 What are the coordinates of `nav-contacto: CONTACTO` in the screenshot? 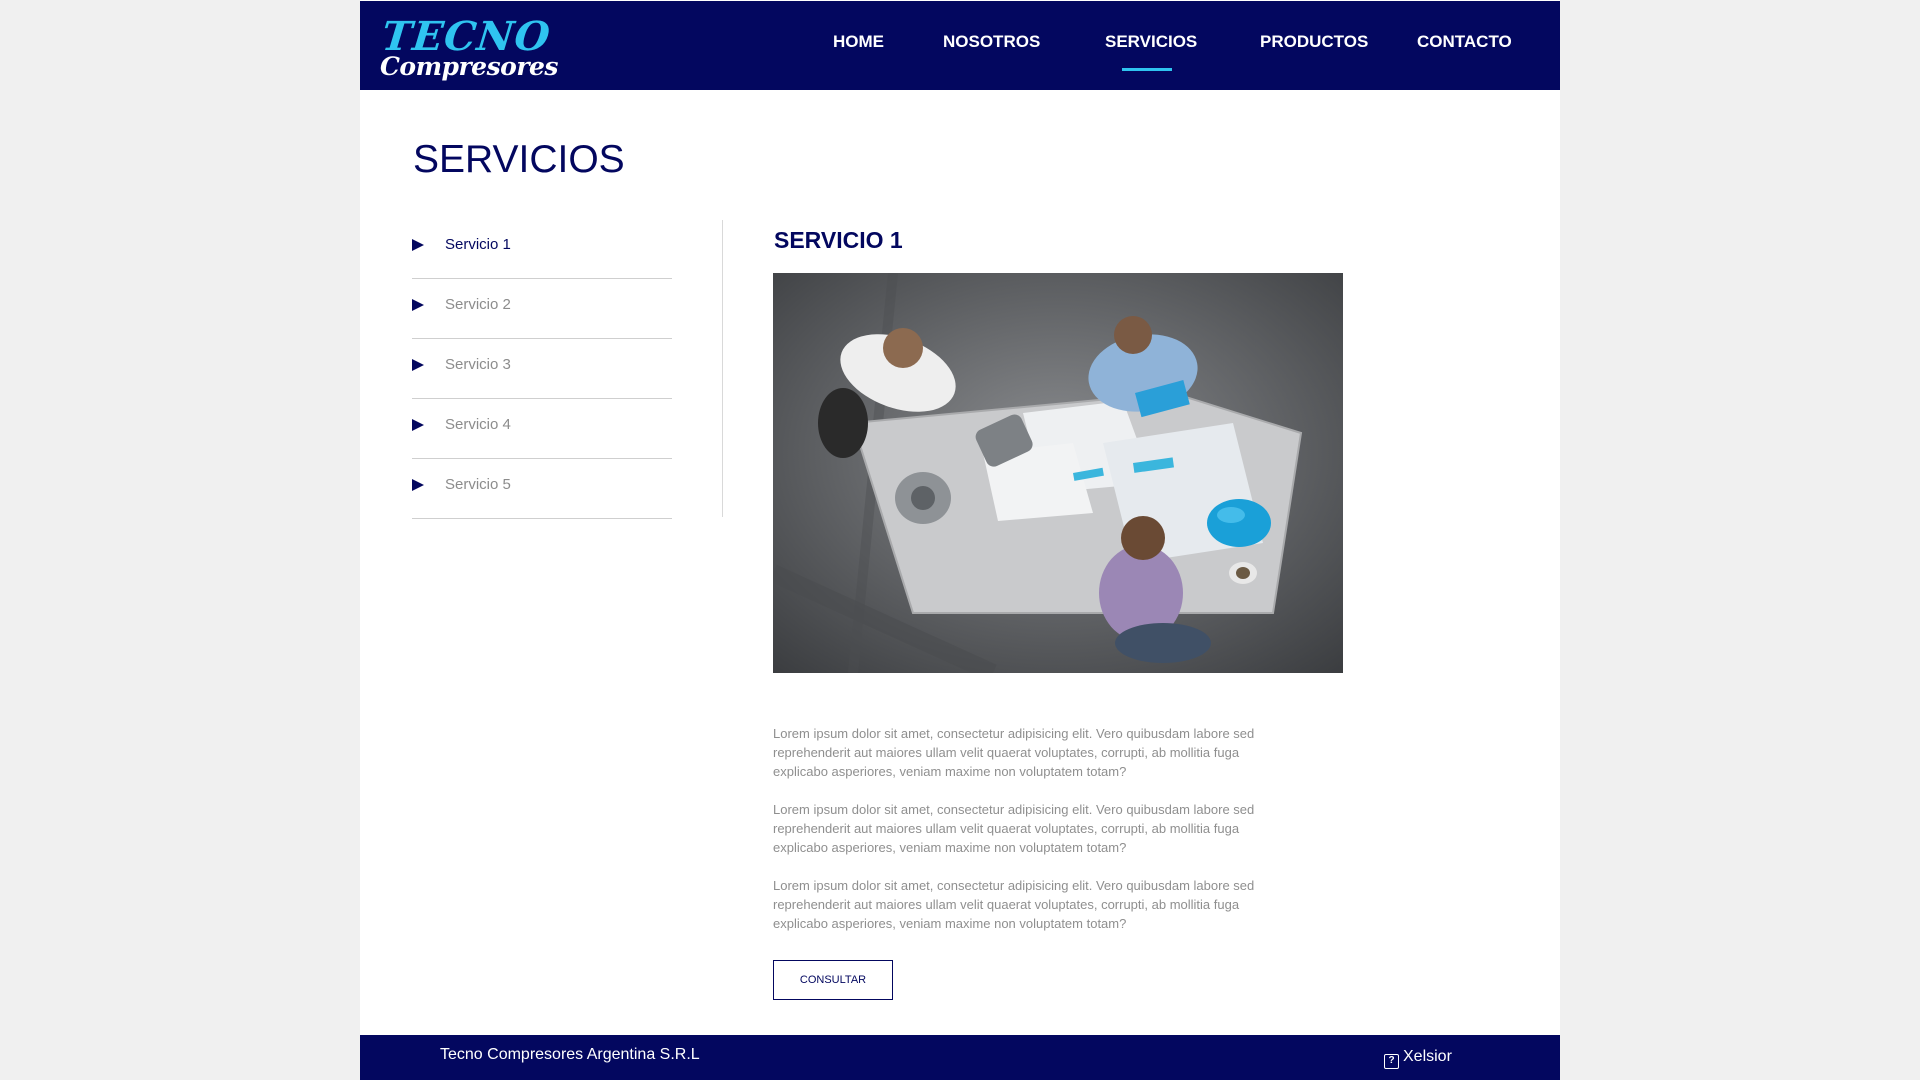 It's located at (1464, 42).